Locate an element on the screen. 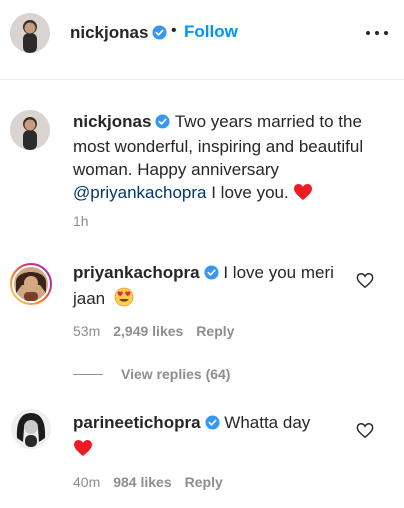  comment-meta: 53m 2,949 likes Reply is located at coordinates (153, 331).